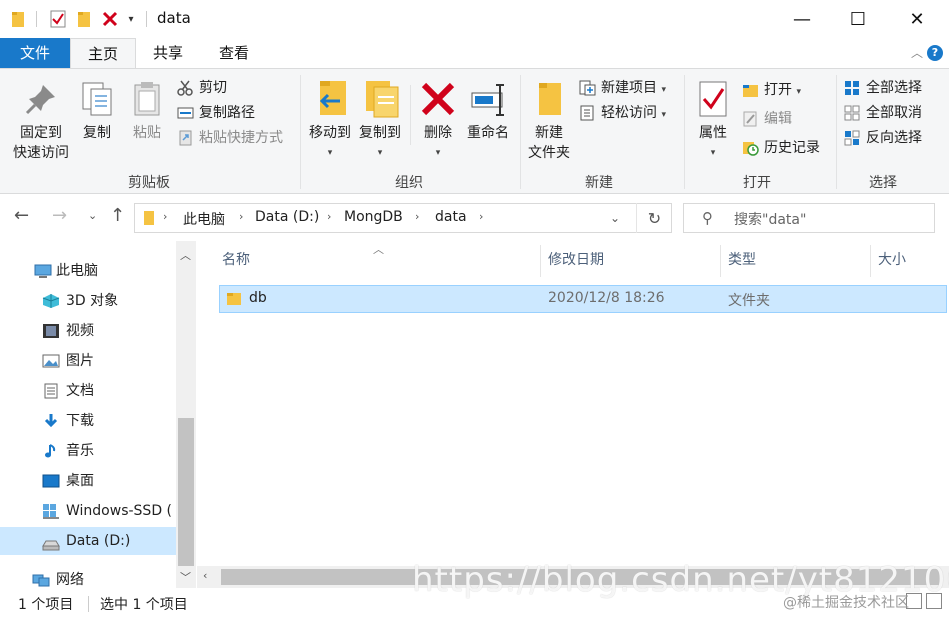  I want to click on pin-label-1: 固定到, so click(41, 133).